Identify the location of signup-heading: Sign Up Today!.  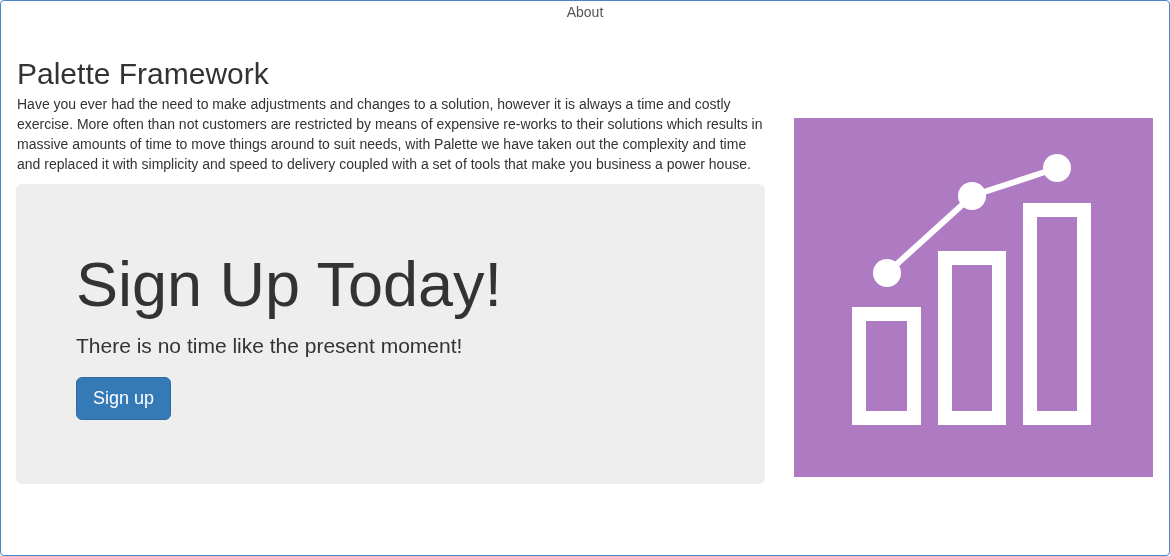
(290, 284).